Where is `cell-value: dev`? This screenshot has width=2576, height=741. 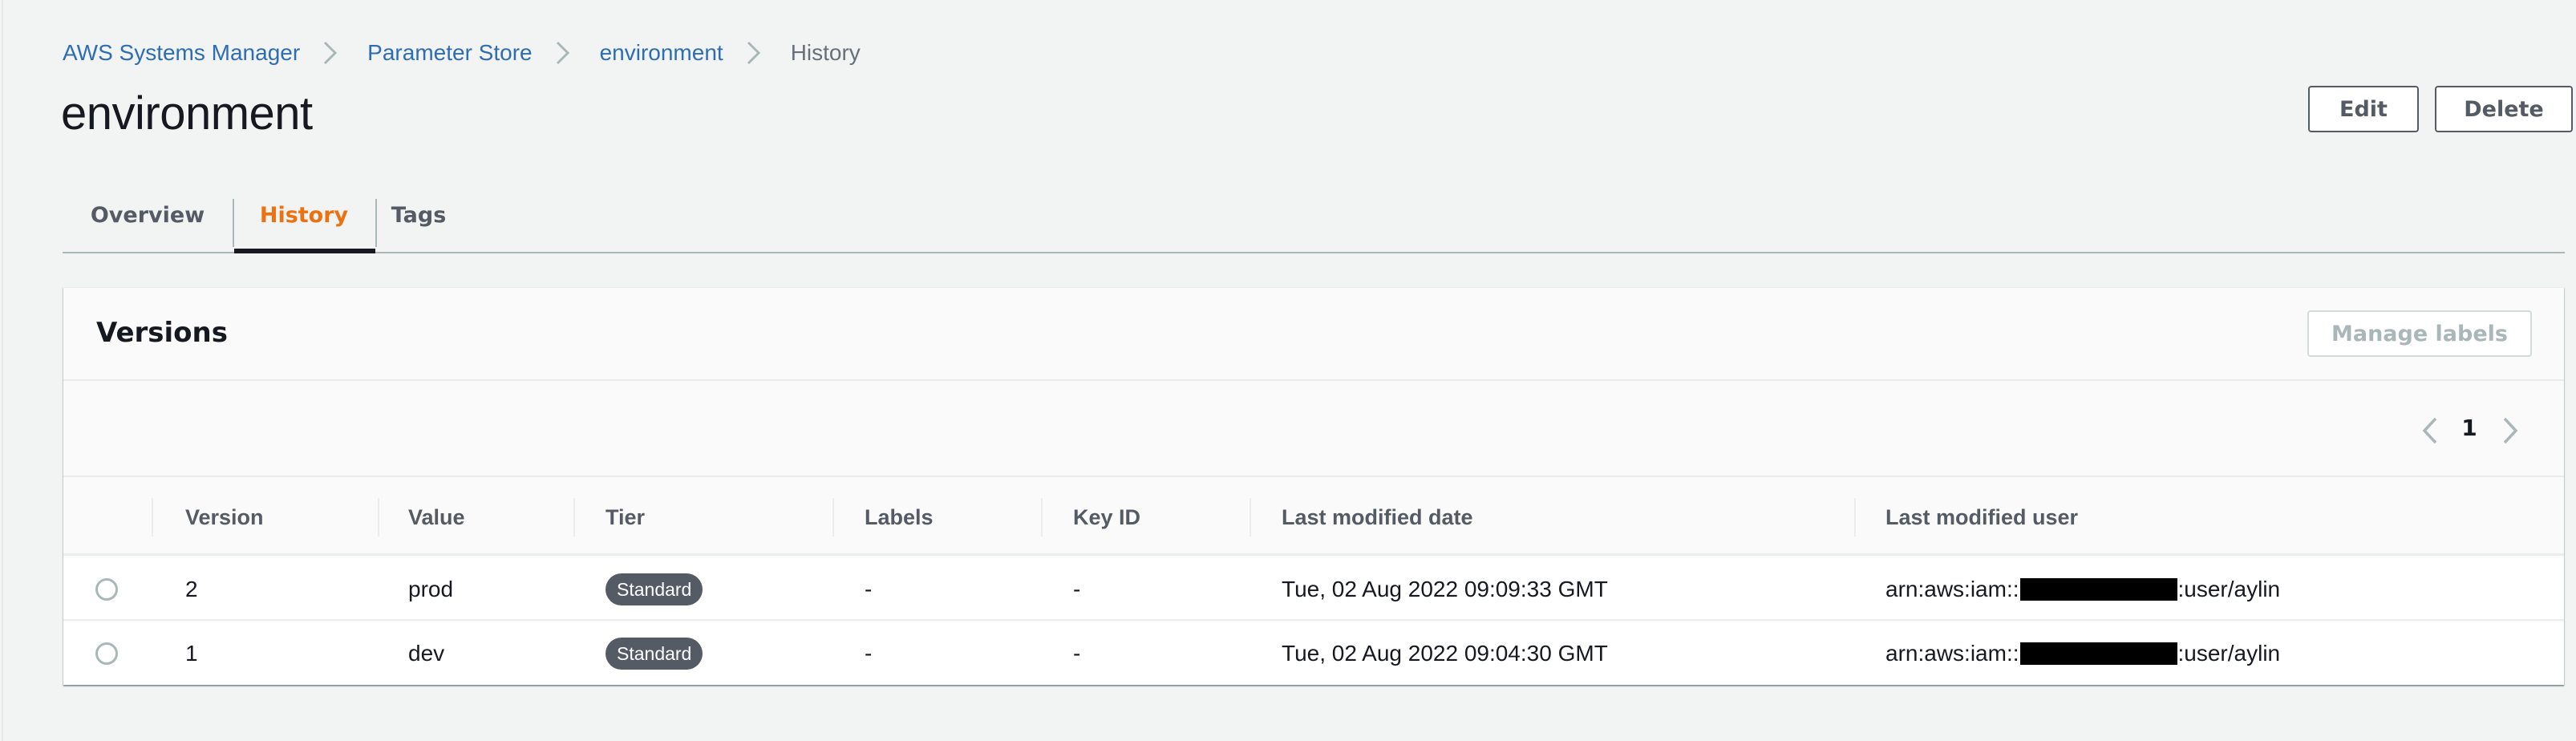
cell-value: dev is located at coordinates (426, 653).